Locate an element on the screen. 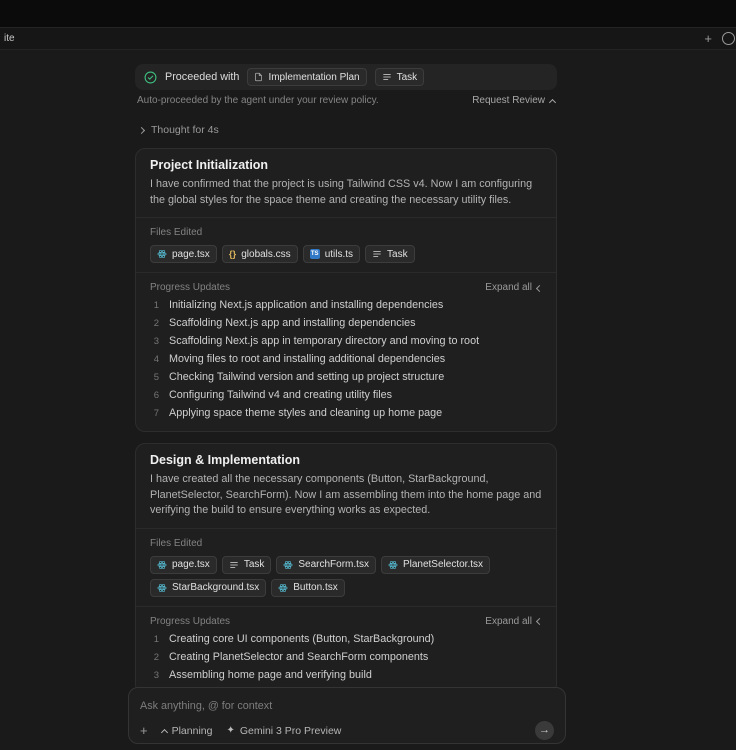 This screenshot has height=750, width=736. update-number: 6 is located at coordinates (156, 396).